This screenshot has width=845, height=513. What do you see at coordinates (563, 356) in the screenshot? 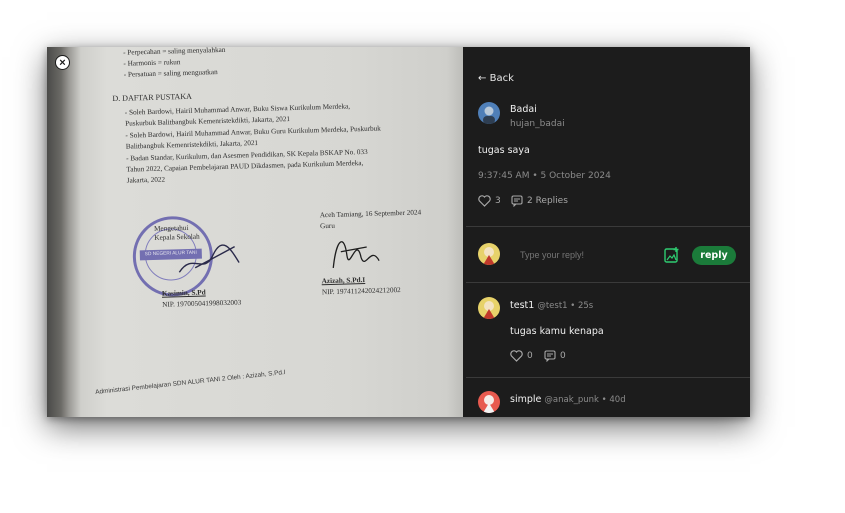
I see `comment-reply-count: 0` at bounding box center [563, 356].